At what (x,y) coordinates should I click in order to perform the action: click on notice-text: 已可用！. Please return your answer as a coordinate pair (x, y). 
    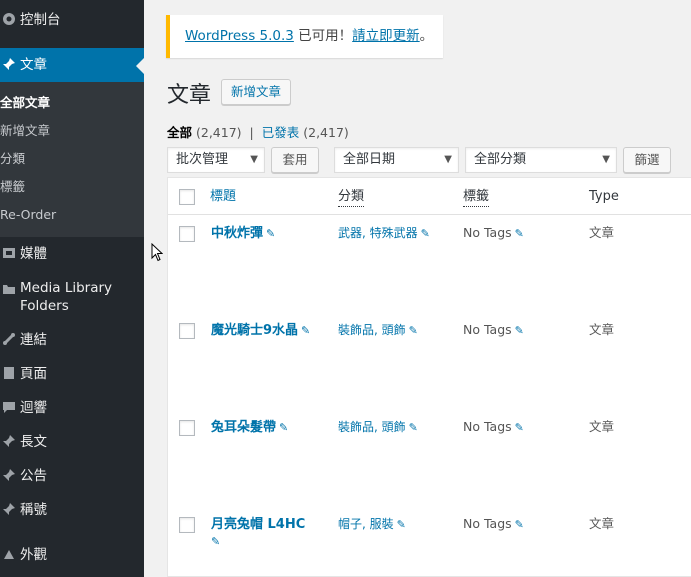
    Looking at the image, I should click on (325, 36).